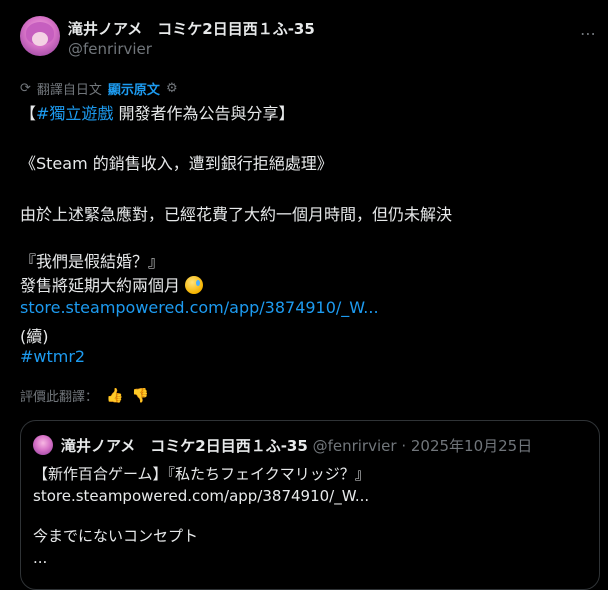 The image size is (608, 590). I want to click on quoted-display-name: 滝井ノアメ コミケ2日目西１ふ-35, so click(184, 446).